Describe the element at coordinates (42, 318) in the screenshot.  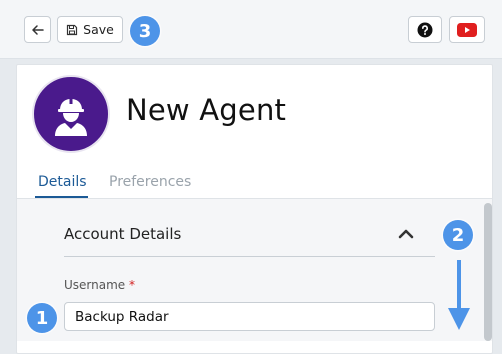
I see `callout-1: 1` at that location.